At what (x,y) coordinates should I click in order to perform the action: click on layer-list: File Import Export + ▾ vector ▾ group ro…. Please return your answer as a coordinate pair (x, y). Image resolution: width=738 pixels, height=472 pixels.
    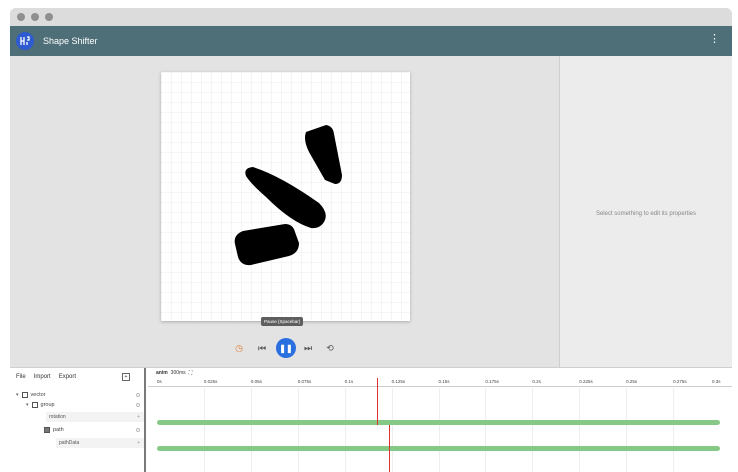
    Looking at the image, I should click on (78, 420).